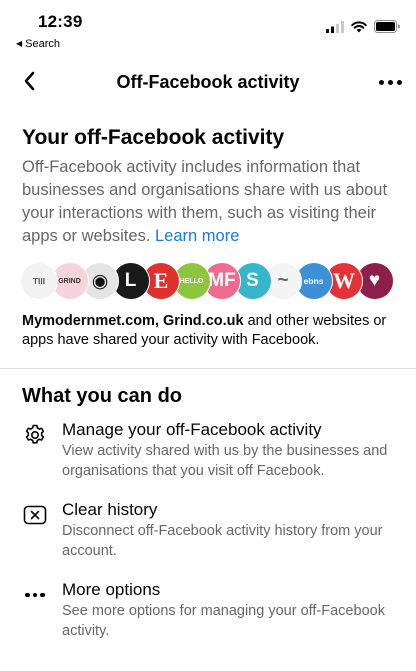 This screenshot has width=416, height=671. What do you see at coordinates (387, 26) in the screenshot?
I see `battery-icon` at bounding box center [387, 26].